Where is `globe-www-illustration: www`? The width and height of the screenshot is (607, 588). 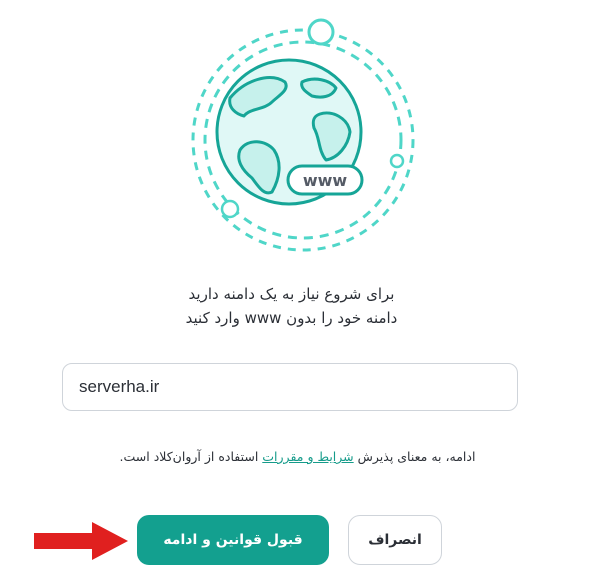
globe-www-illustration: www is located at coordinates (303, 135).